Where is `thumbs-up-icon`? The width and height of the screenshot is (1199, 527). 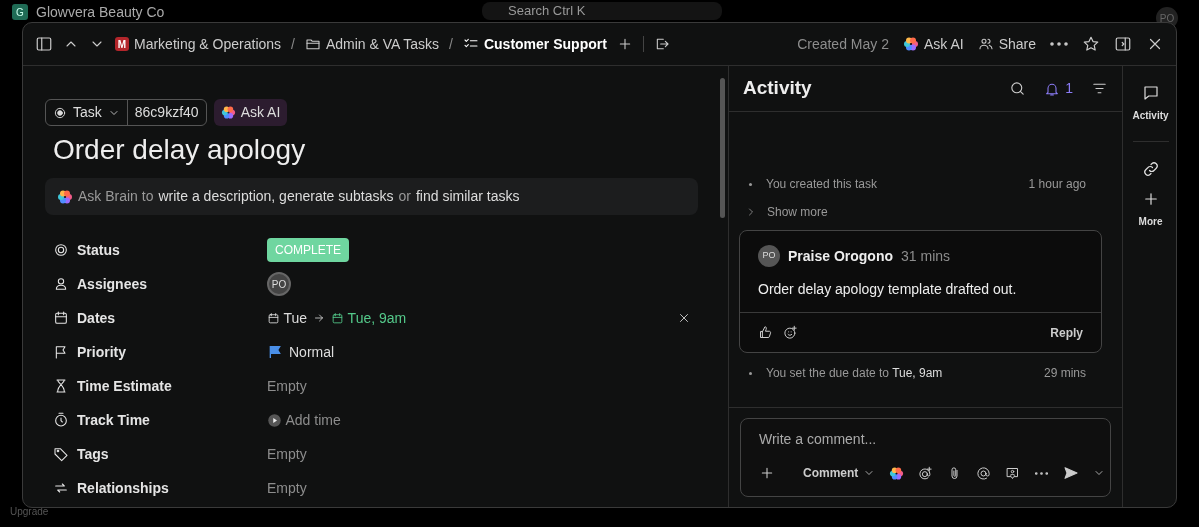 thumbs-up-icon is located at coordinates (765, 332).